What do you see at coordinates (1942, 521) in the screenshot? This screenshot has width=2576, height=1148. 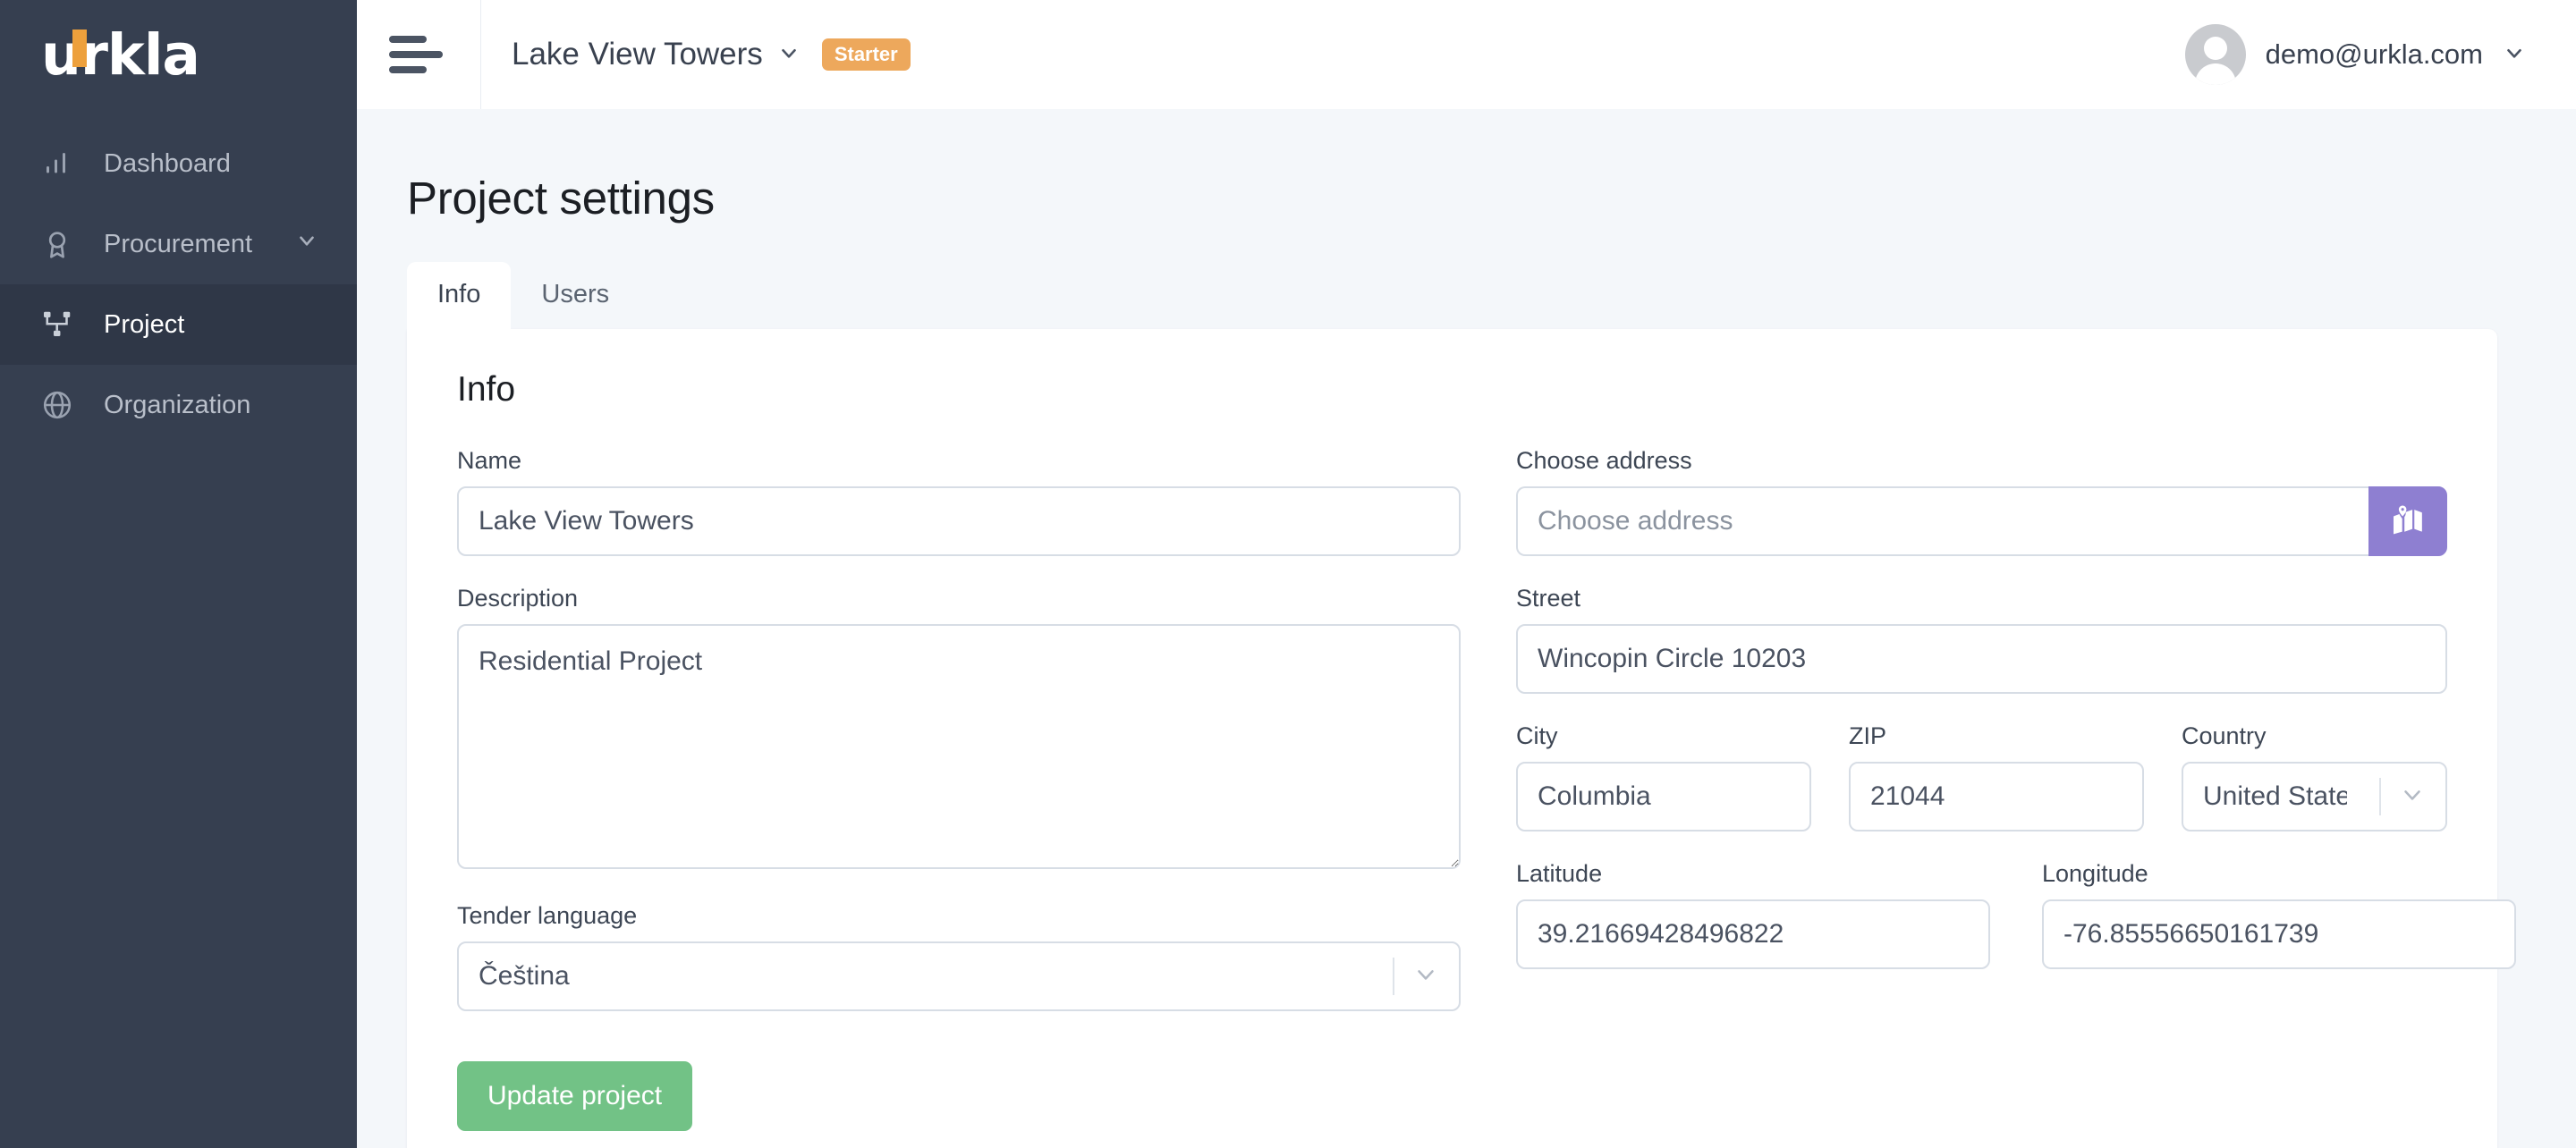 I see `choose-address-input` at bounding box center [1942, 521].